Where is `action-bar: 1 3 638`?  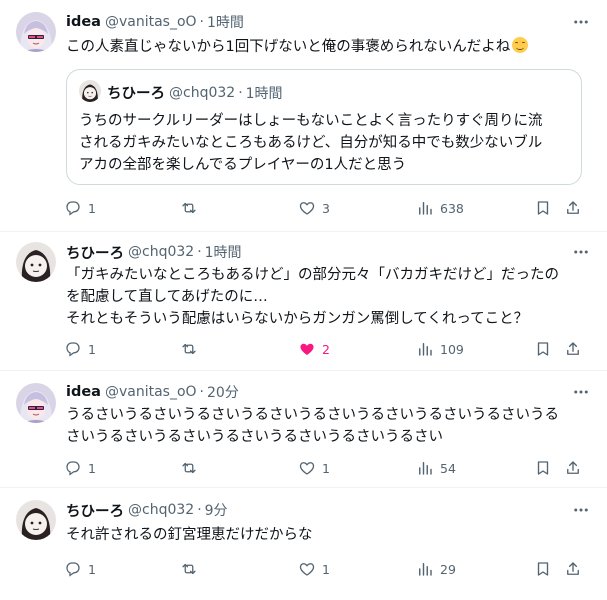
action-bar: 1 3 638 is located at coordinates (325, 208).